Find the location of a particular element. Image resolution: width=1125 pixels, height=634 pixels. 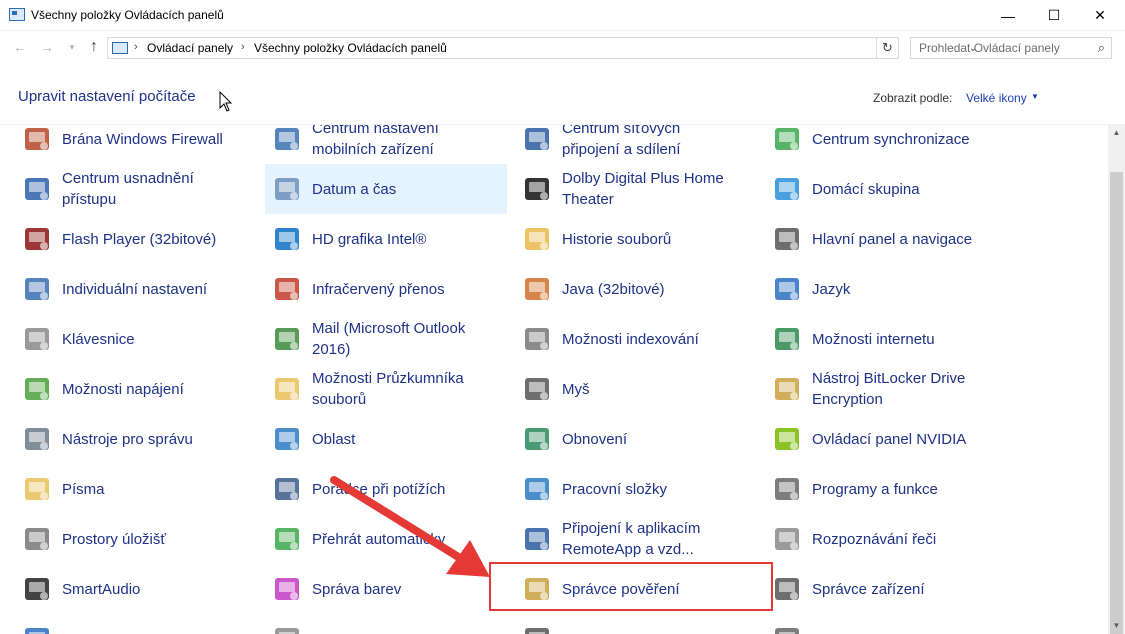

control-panel-item: Nástroje pro správu is located at coordinates (136, 439).